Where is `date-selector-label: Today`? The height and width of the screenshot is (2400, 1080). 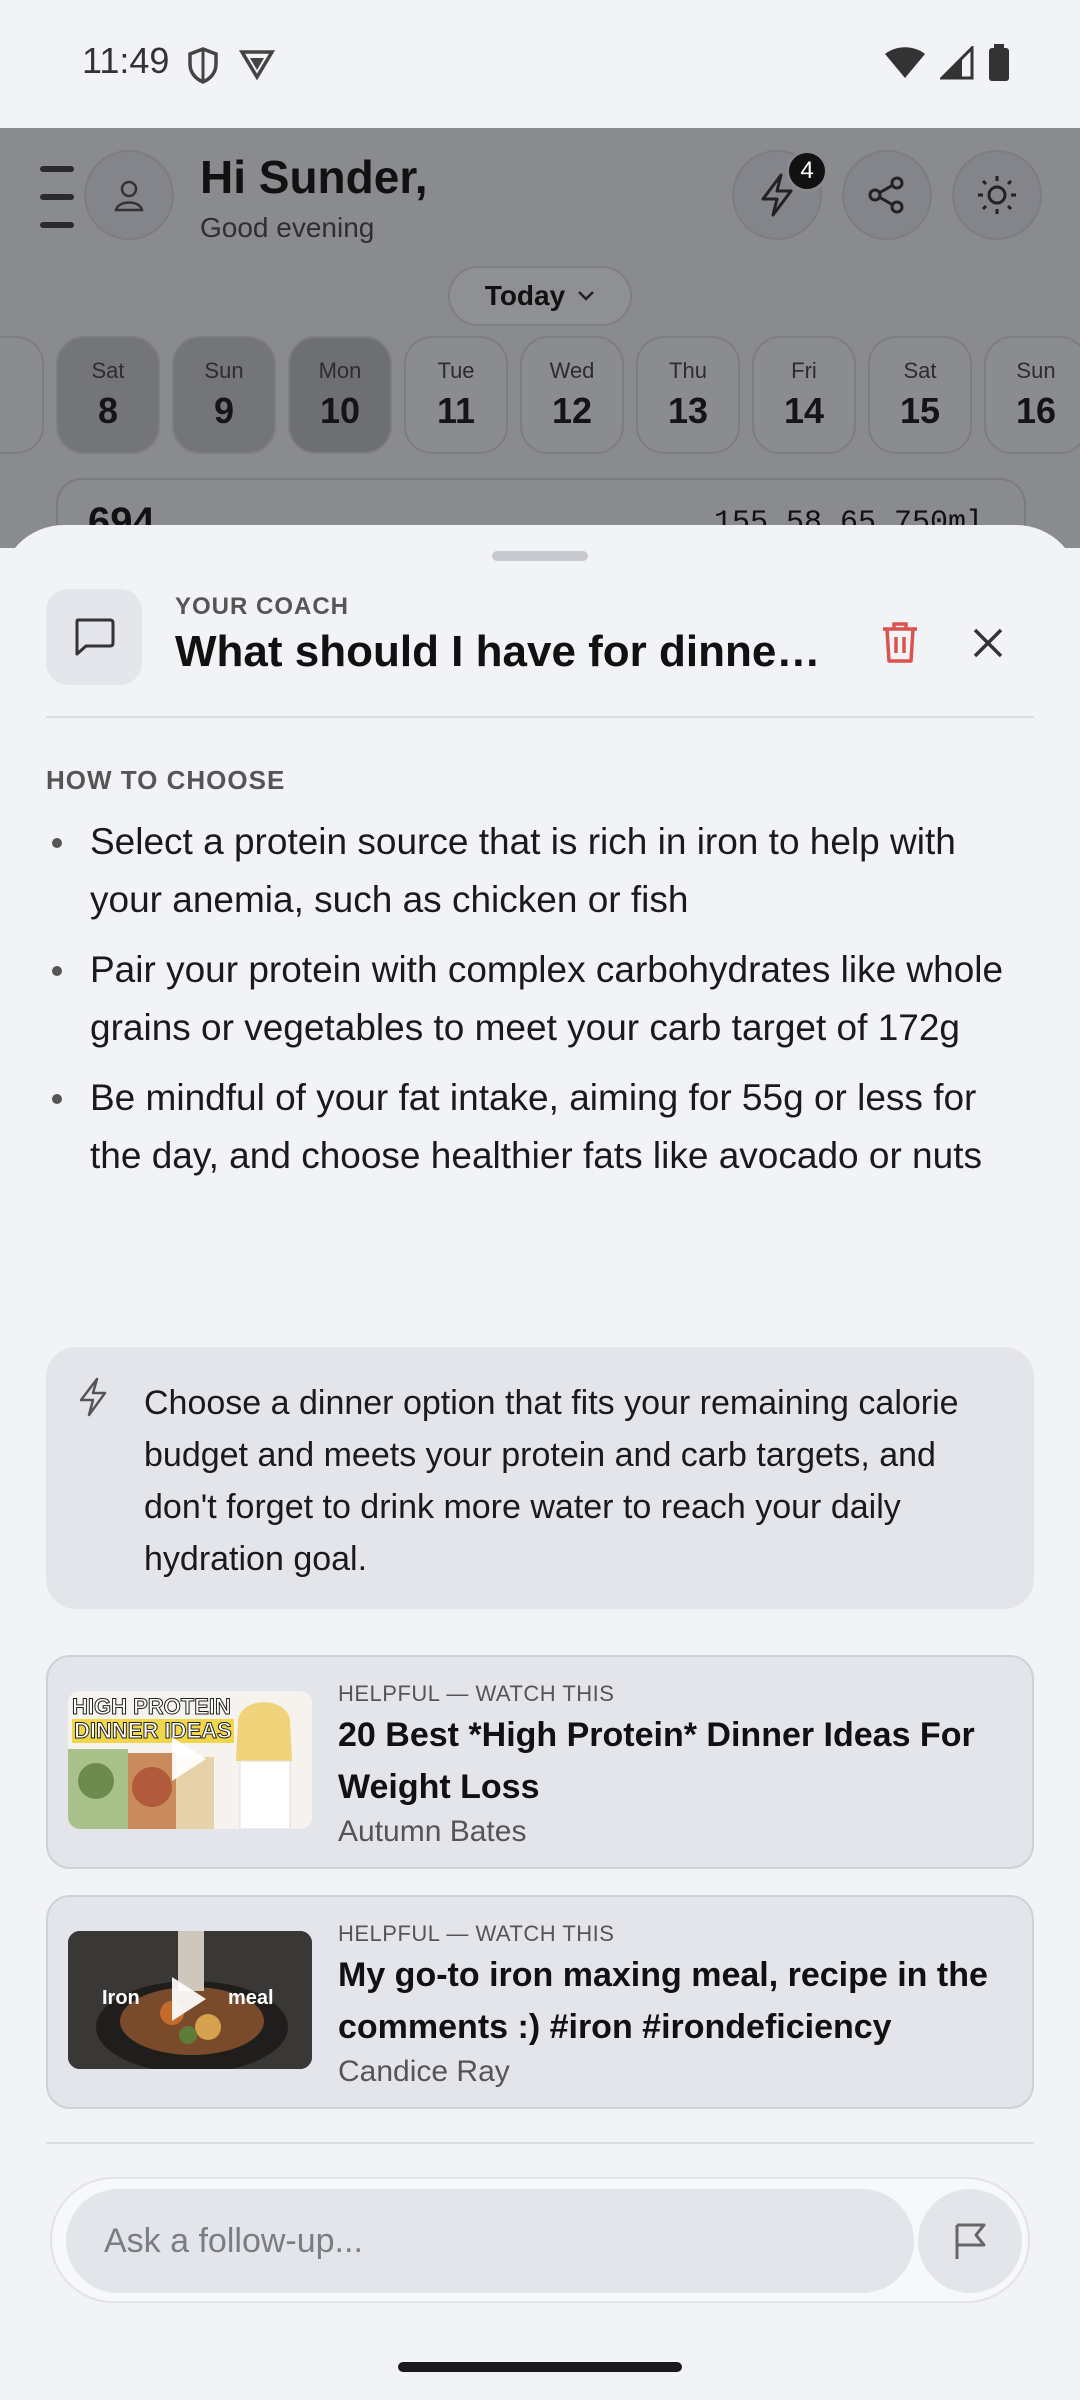
date-selector-label: Today is located at coordinates (525, 295).